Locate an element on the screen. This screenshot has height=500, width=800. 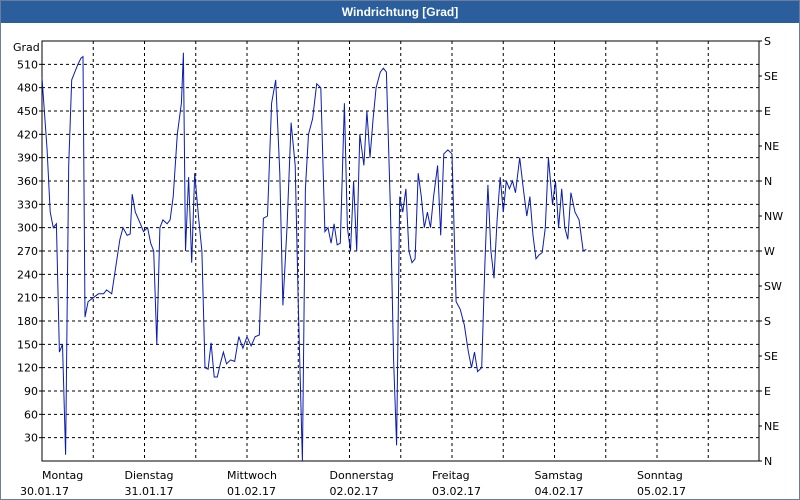
y-tick-label: 300 is located at coordinates (27, 228).